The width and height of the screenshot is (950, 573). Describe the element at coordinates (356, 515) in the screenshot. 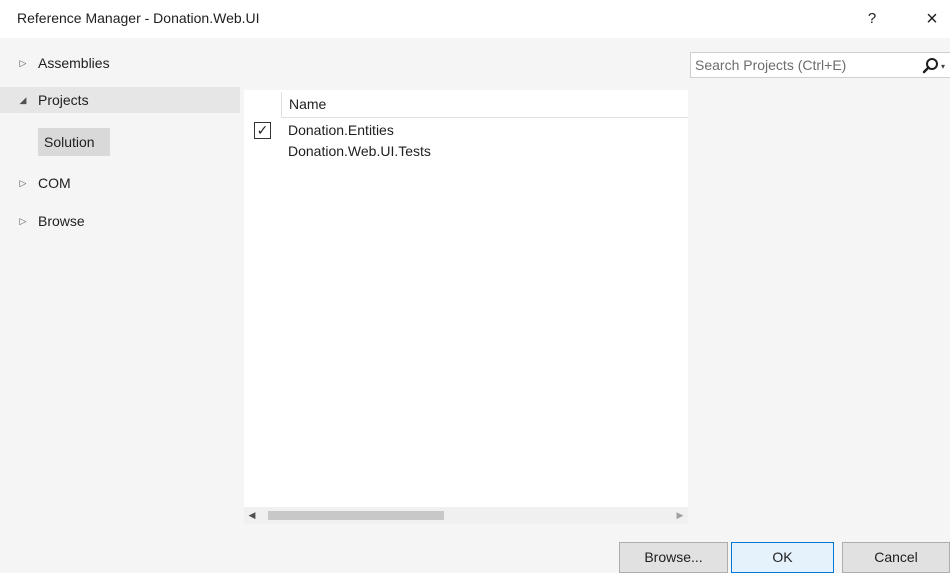

I see `scroll-thumb` at that location.